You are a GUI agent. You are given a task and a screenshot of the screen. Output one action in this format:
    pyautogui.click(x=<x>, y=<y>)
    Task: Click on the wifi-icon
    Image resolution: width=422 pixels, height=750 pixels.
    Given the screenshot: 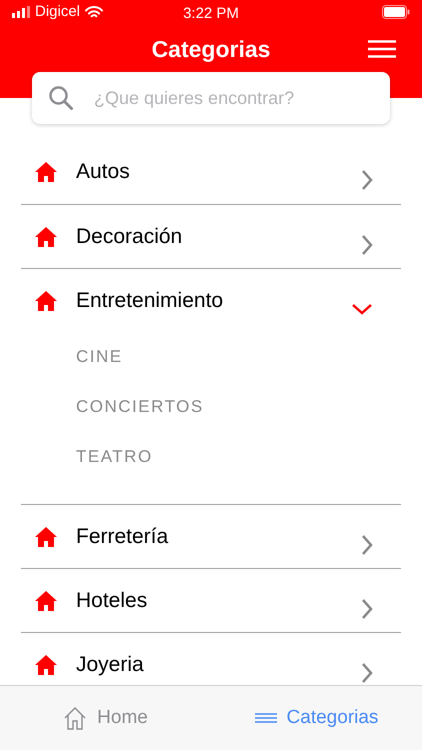 What is the action you would take?
    pyautogui.click(x=94, y=12)
    